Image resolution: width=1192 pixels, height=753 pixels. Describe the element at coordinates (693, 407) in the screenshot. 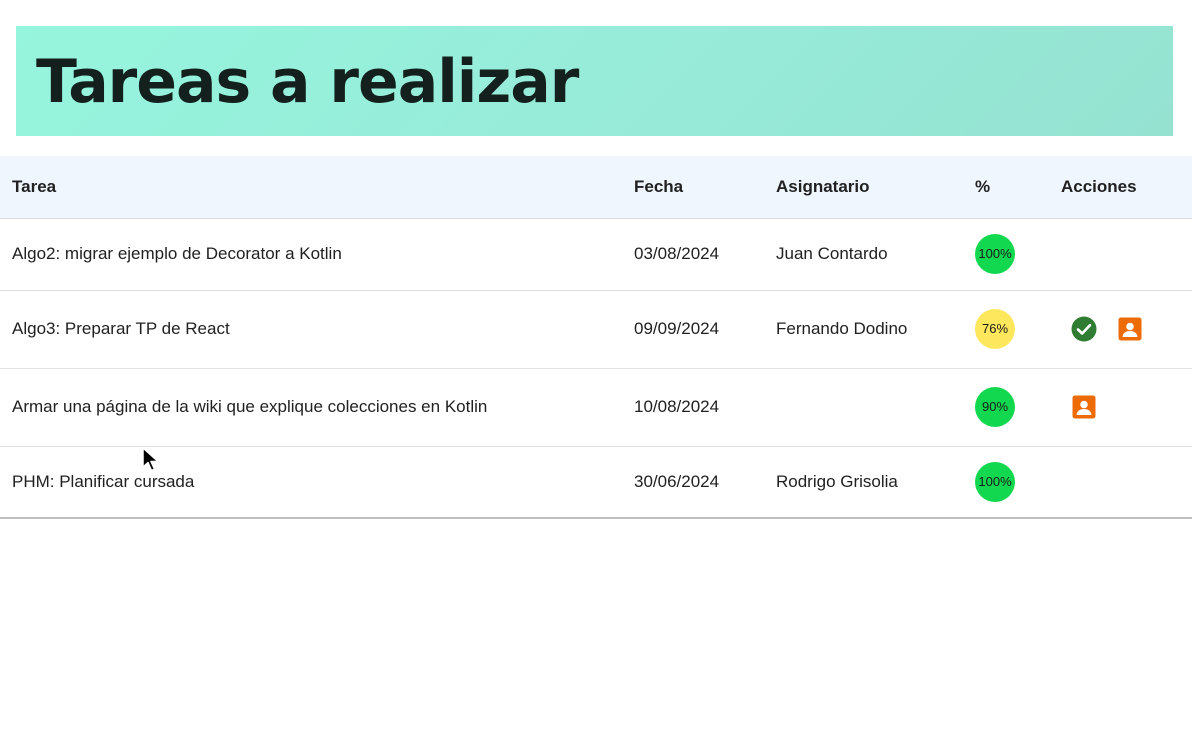

I see `task-date: 10/08/2024` at that location.